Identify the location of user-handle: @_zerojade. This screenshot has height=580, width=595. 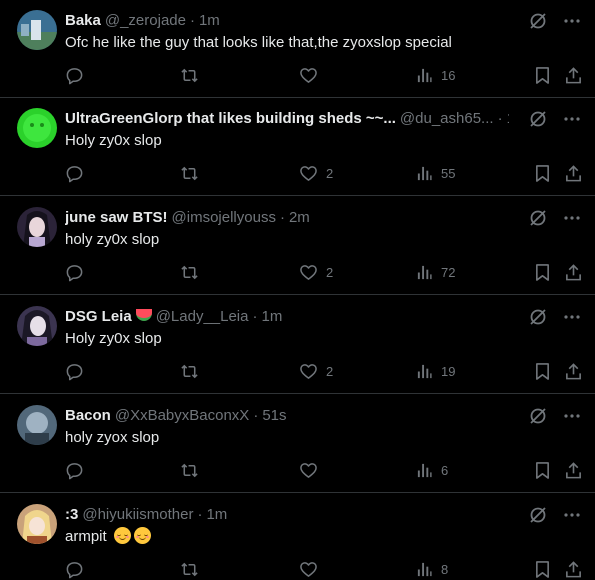
(145, 20).